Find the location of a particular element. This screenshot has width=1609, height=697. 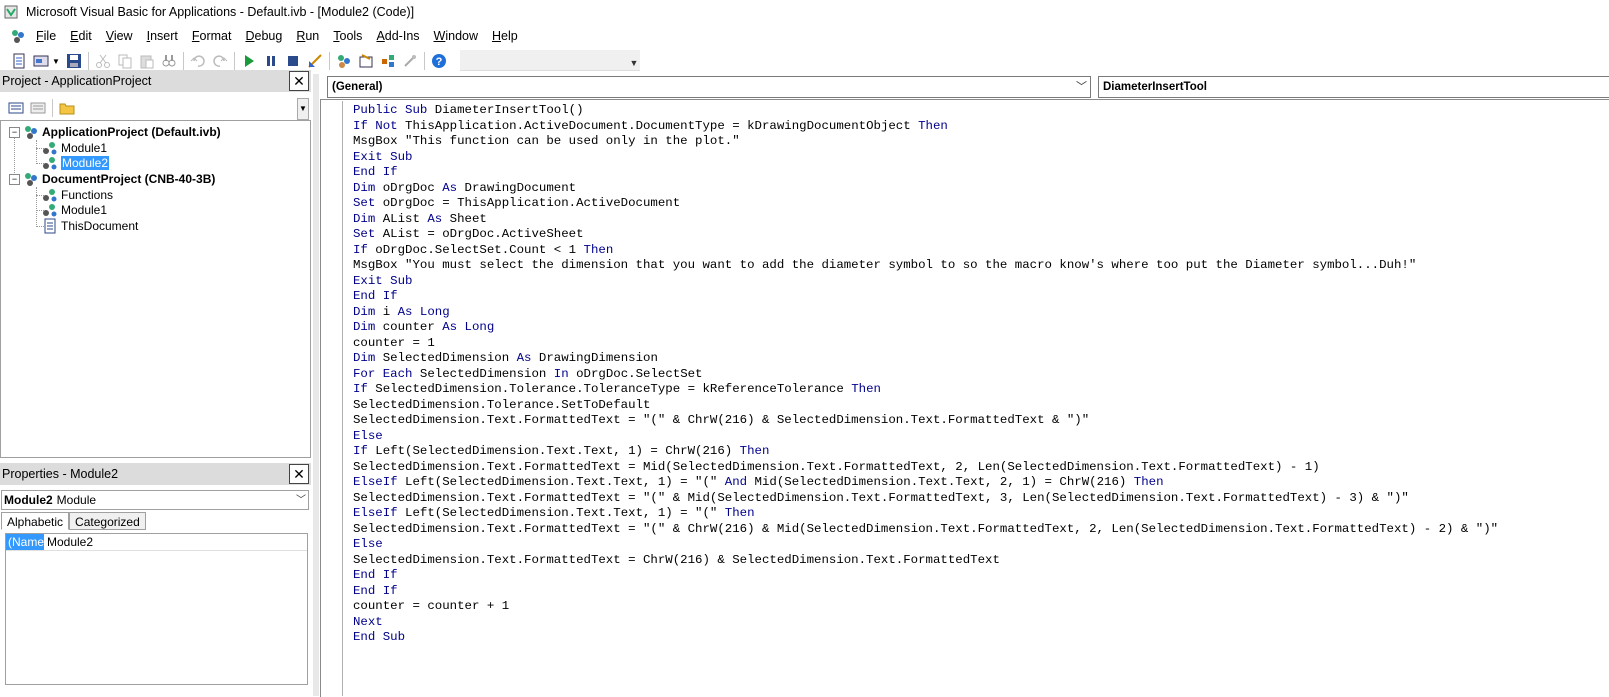

insert-dropdown-icon: ▼ is located at coordinates (56, 61).